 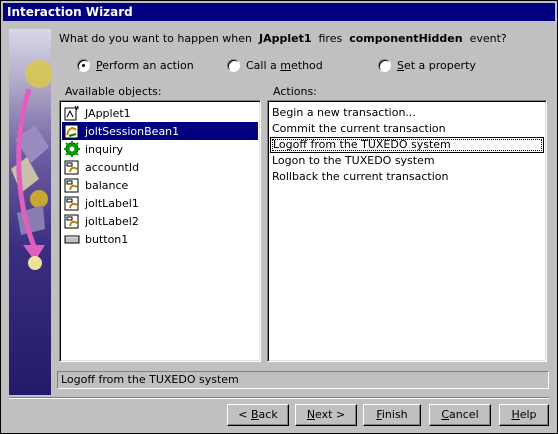 I want to click on list-item: joltLabel2, so click(x=160, y=221).